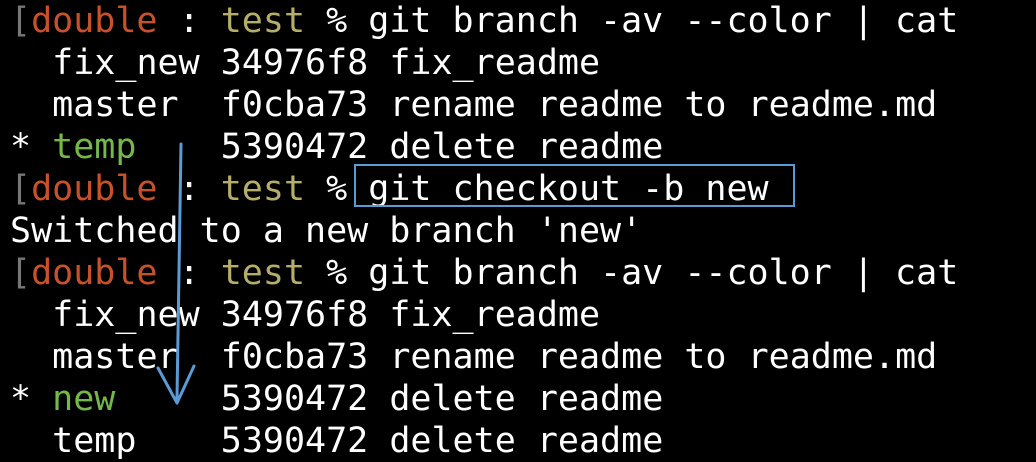 The width and height of the screenshot is (1036, 462). What do you see at coordinates (94, 441) in the screenshot?
I see `branch-name: temp` at bounding box center [94, 441].